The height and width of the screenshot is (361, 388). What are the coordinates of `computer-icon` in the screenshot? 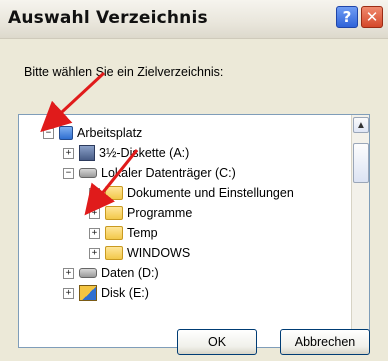 It's located at (66, 133).